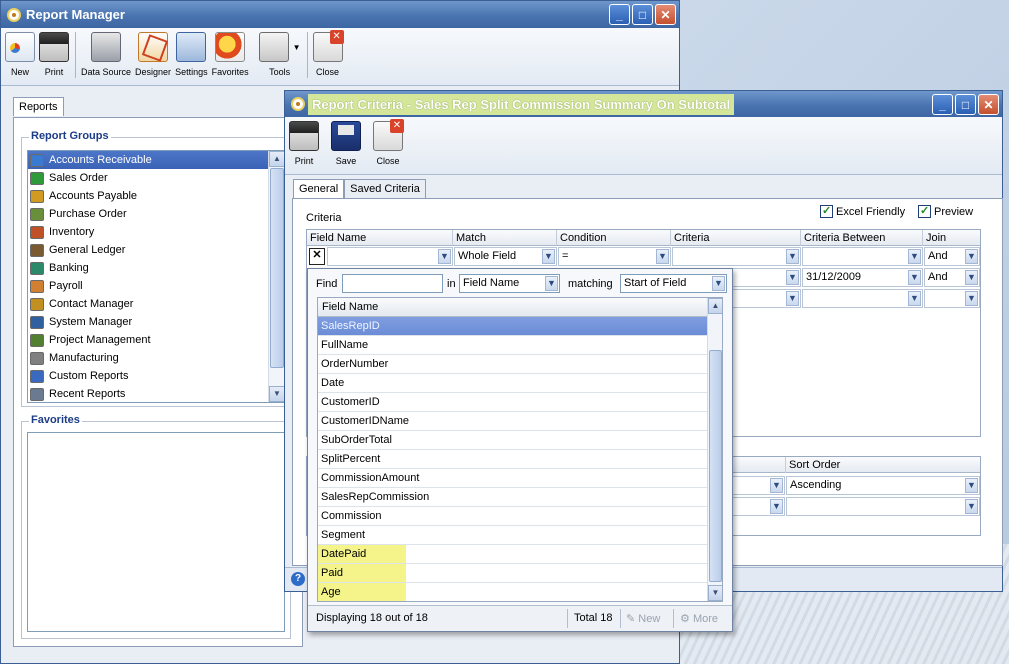 This screenshot has width=1009, height=664. Describe the element at coordinates (513, 554) in the screenshot. I see `field-list-item: DatePaid` at that location.